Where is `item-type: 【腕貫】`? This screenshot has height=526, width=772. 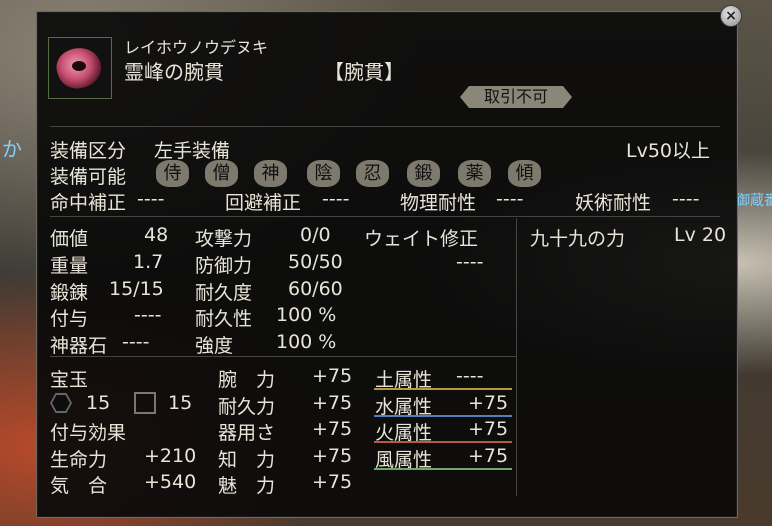 item-type: 【腕貫】 is located at coordinates (364, 72).